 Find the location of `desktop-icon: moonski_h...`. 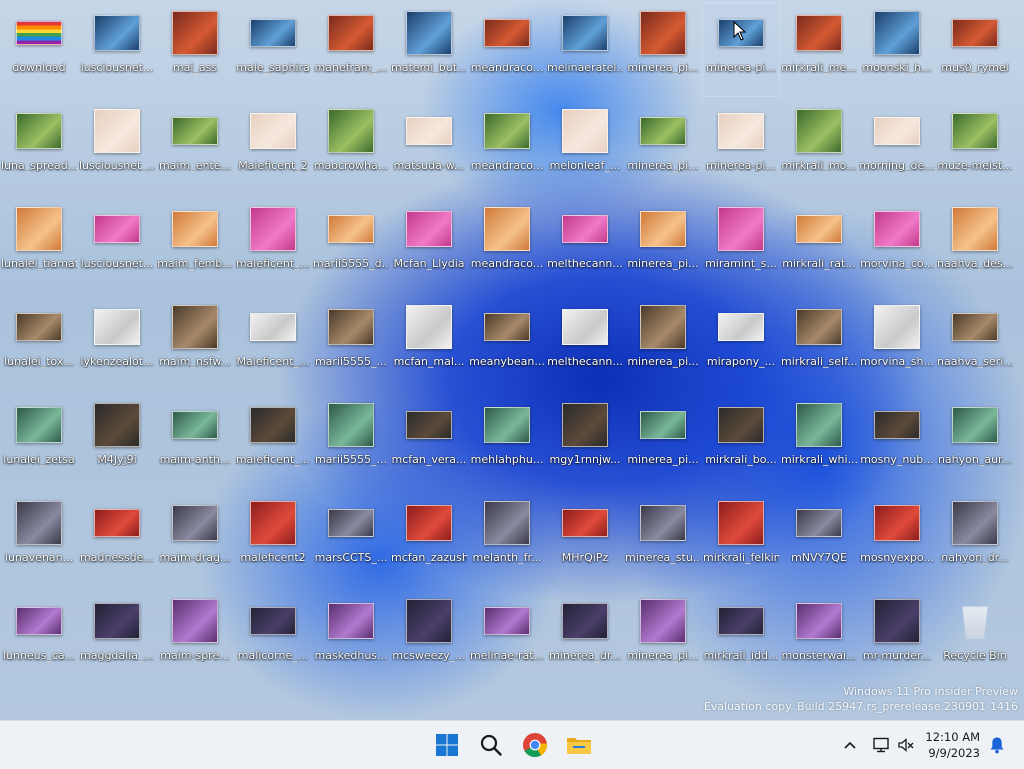

desktop-icon: moonski_h... is located at coordinates (897, 50).